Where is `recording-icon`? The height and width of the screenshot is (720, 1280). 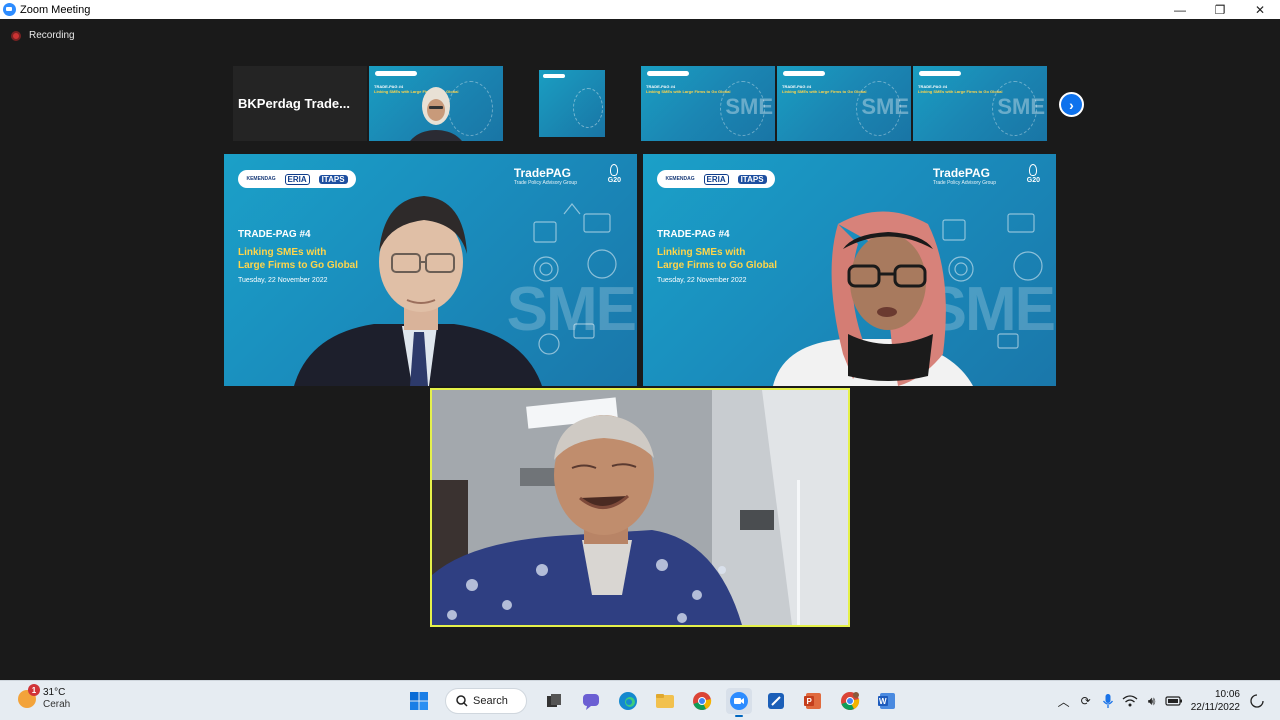
recording-icon is located at coordinates (16, 35).